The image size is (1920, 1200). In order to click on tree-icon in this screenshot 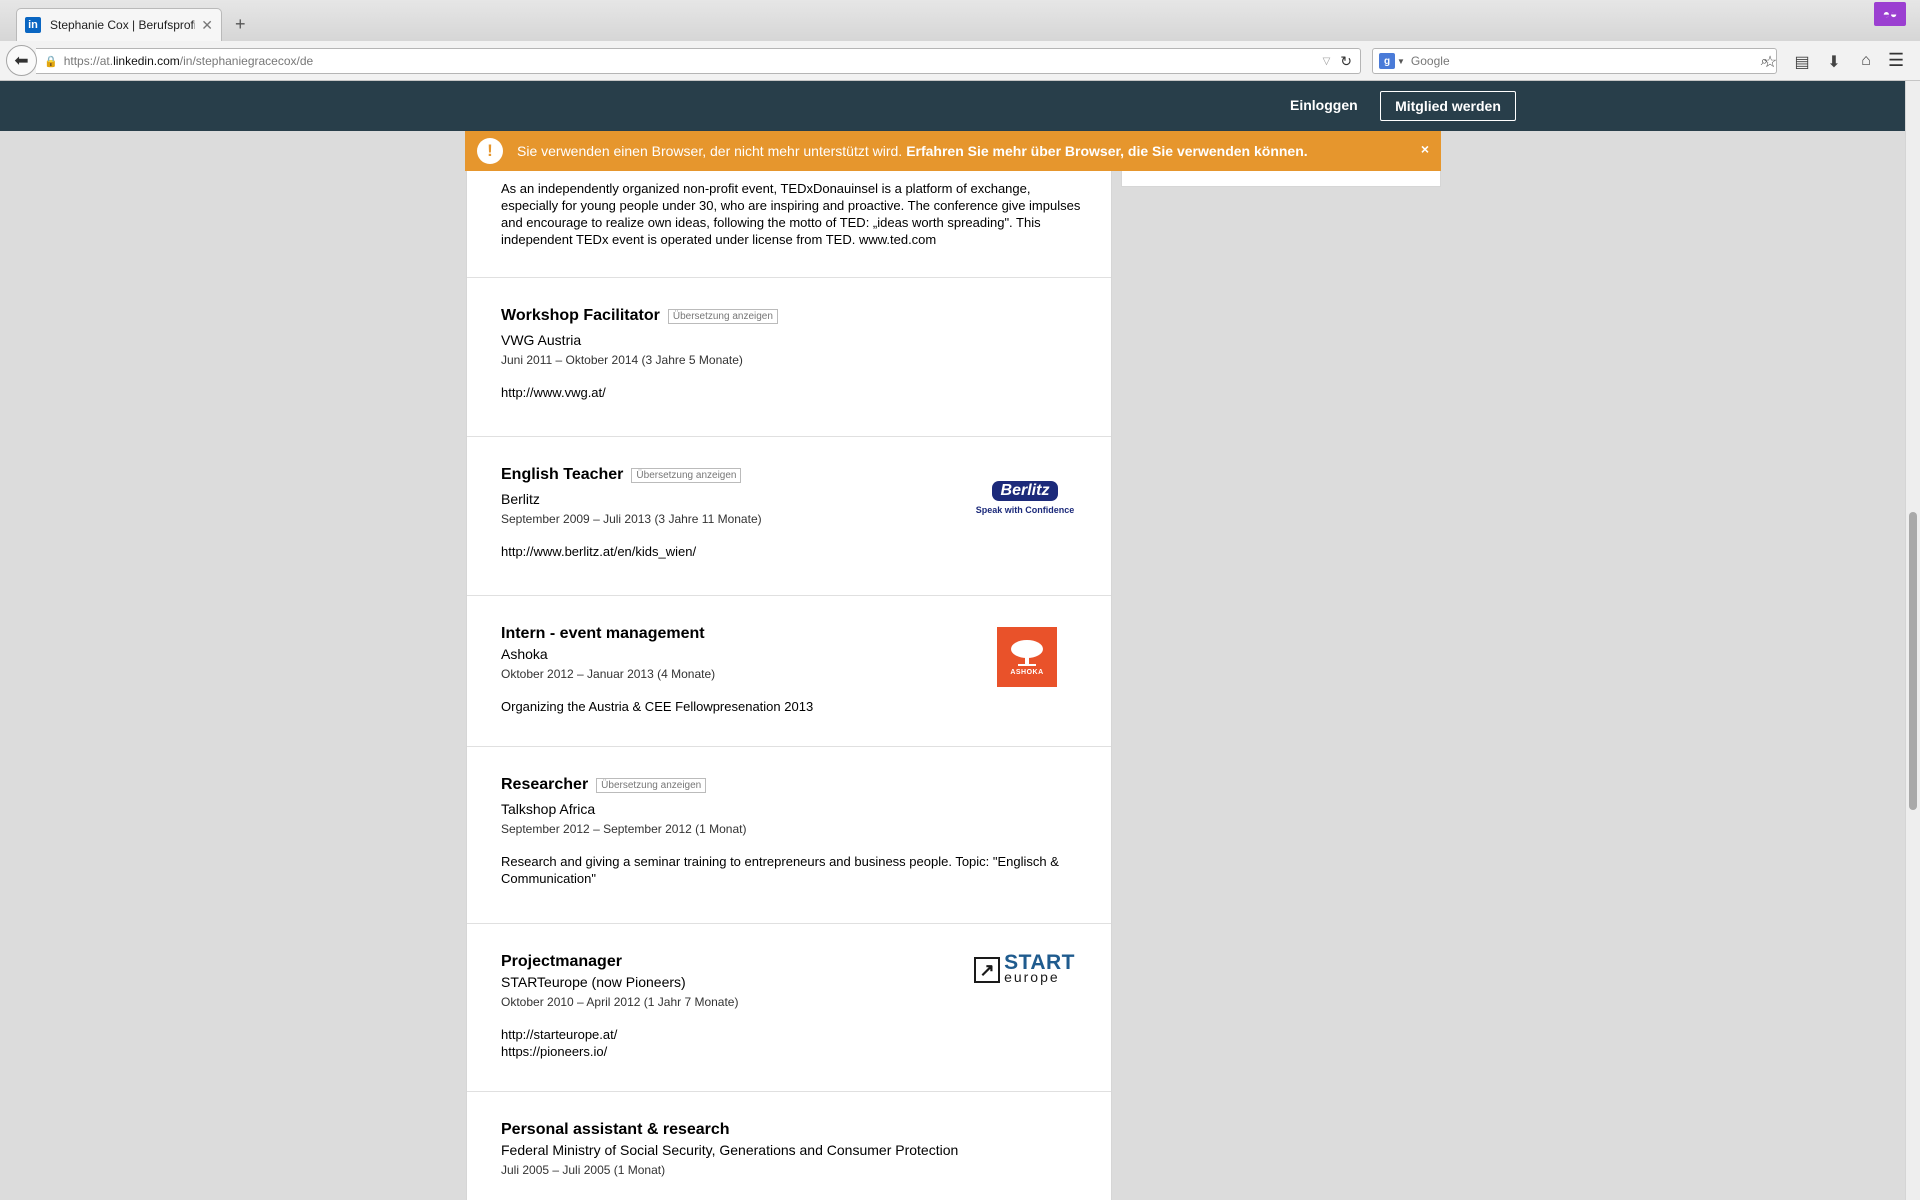, I will do `click(1027, 652)`.